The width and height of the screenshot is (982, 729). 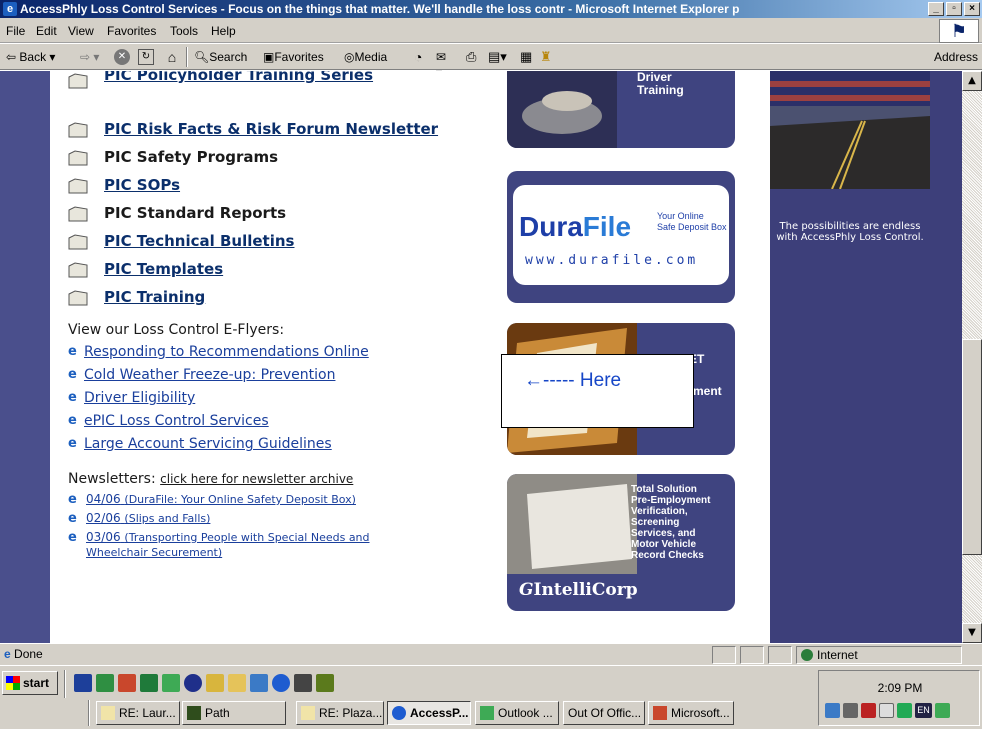 What do you see at coordinates (271, 129) in the screenshot?
I see `pic-risk-facts-link: PIC Risk Facts & Risk Forum Newsletter` at bounding box center [271, 129].